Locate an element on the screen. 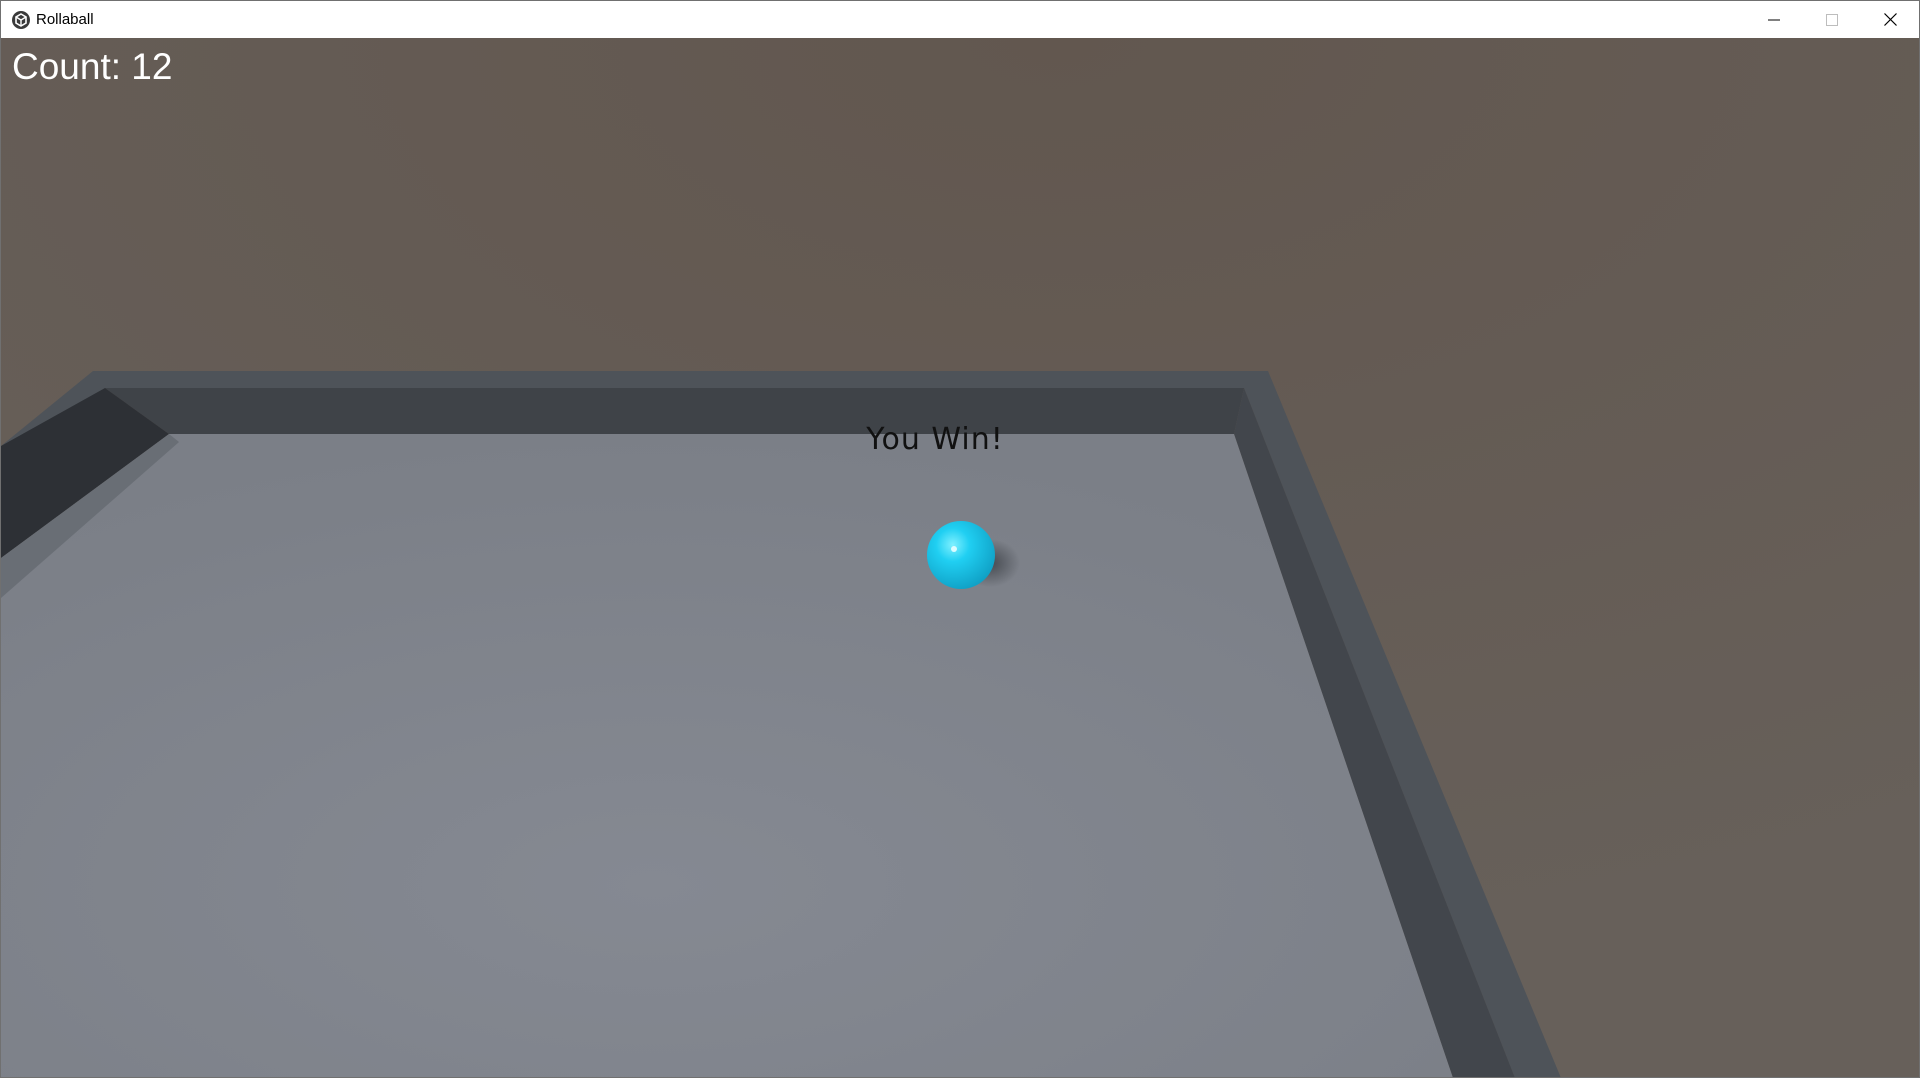 The width and height of the screenshot is (1920, 1078). unity-logo-icon is located at coordinates (21, 20).